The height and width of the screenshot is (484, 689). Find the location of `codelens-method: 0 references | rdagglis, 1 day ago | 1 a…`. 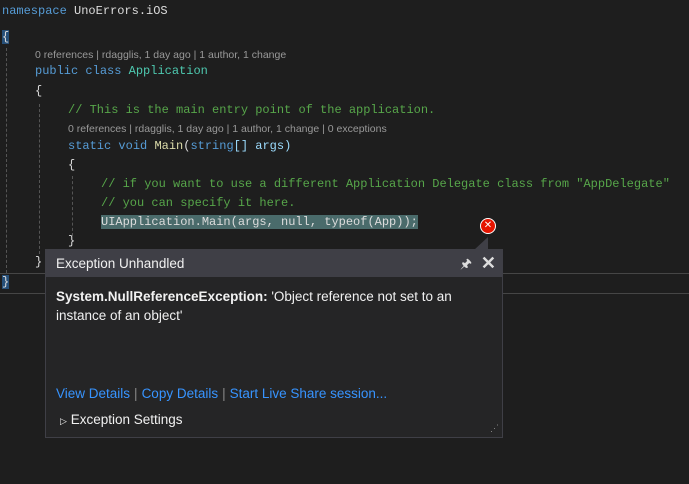

codelens-method: 0 references | rdagglis, 1 day ago | 1 a… is located at coordinates (227, 129).